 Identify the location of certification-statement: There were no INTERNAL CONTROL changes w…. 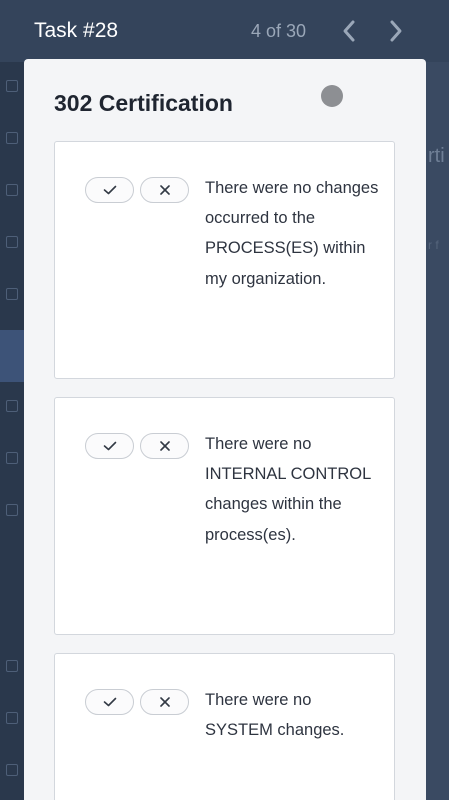
(288, 489).